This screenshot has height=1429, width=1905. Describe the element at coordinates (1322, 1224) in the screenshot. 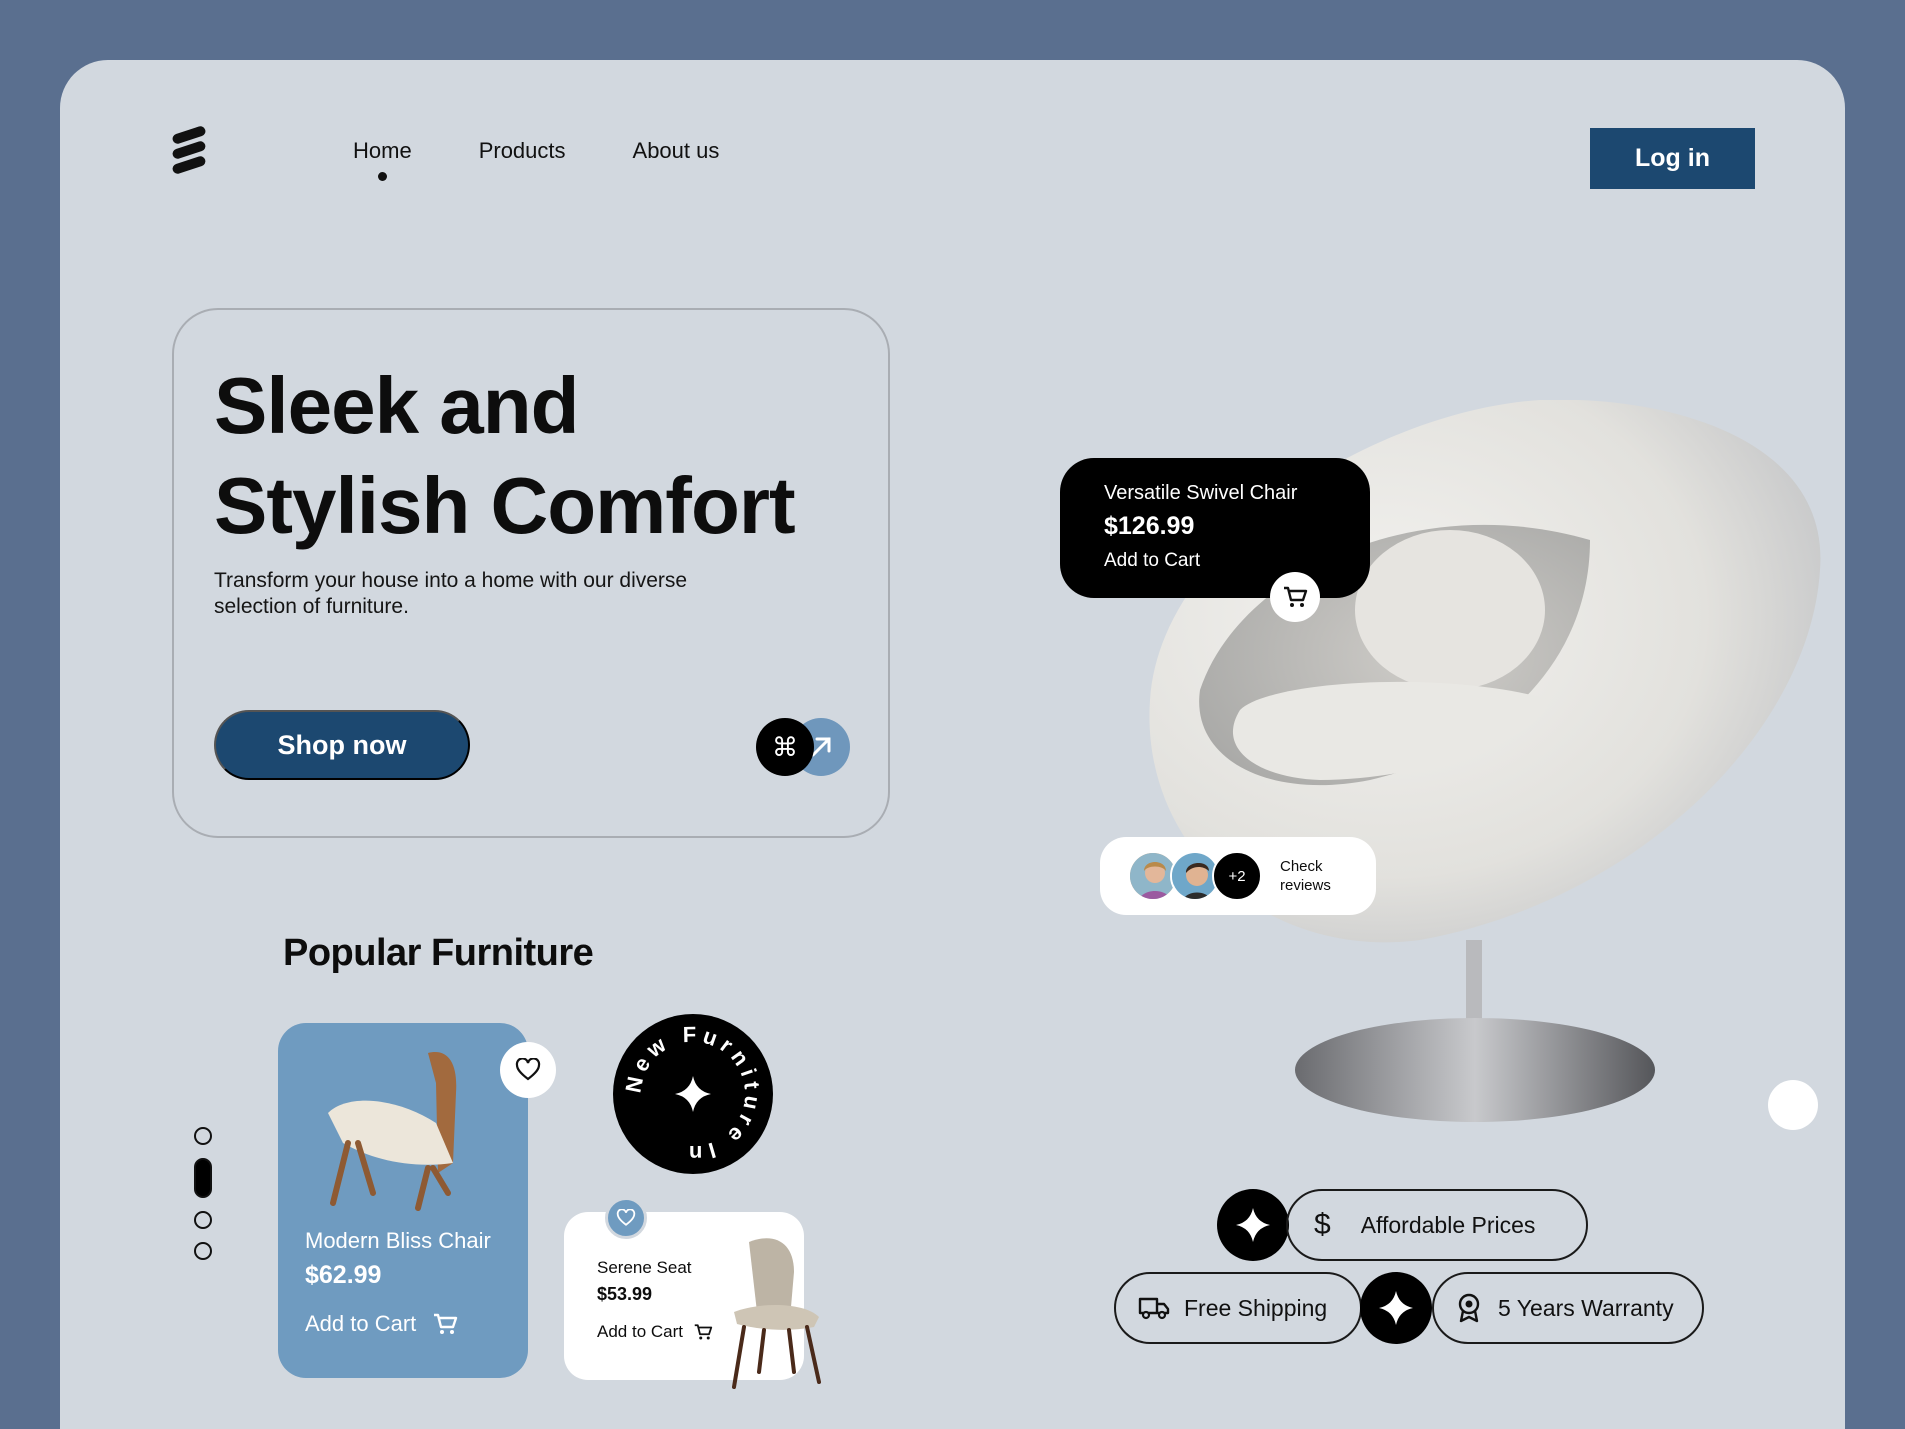

I see `dollar-icon: $` at that location.